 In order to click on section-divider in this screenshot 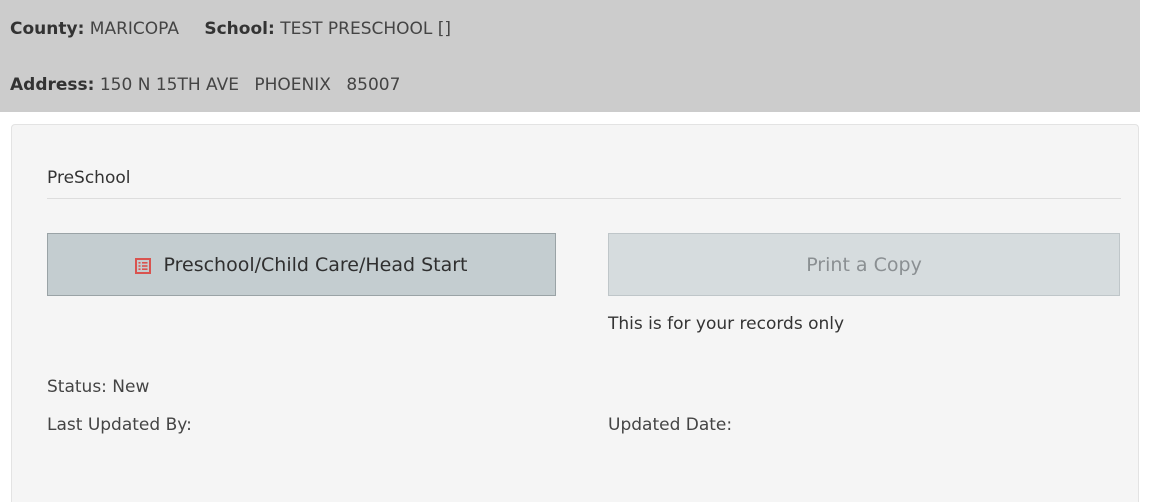, I will do `click(584, 198)`.